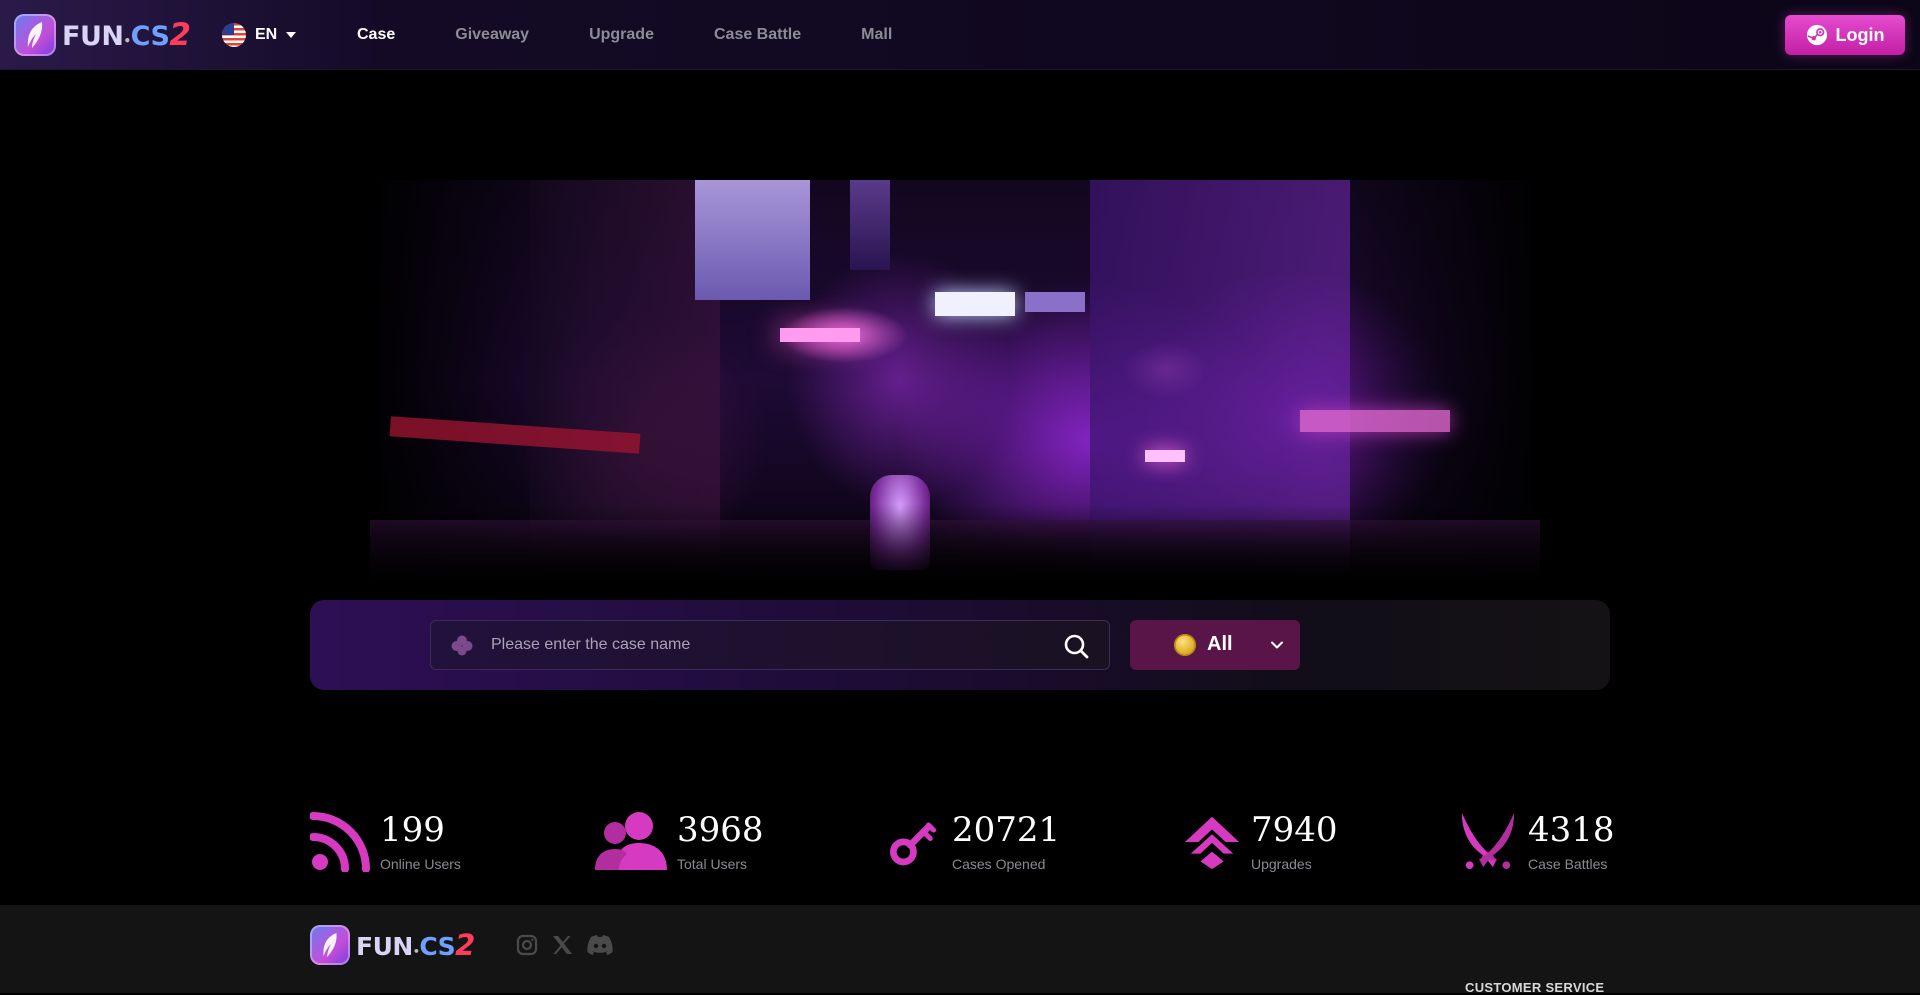 The image size is (1920, 995). I want to click on nav-item-case-battle: Case Battle, so click(757, 35).